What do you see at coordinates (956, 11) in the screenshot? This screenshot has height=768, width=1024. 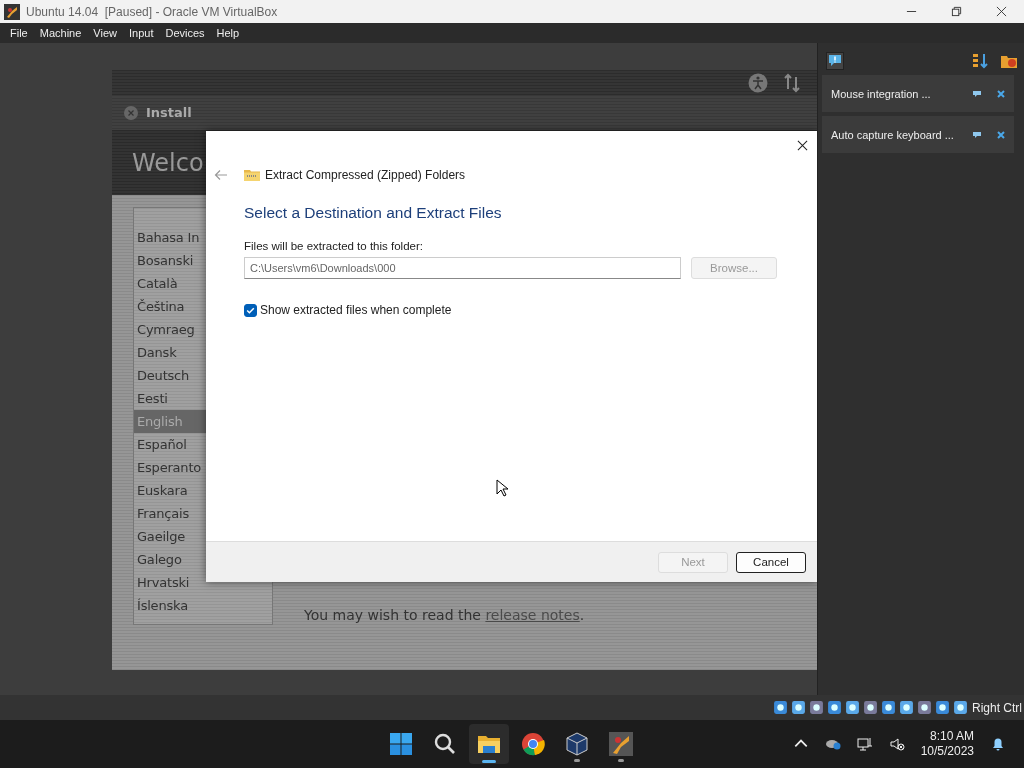 I see `restore-icon` at bounding box center [956, 11].